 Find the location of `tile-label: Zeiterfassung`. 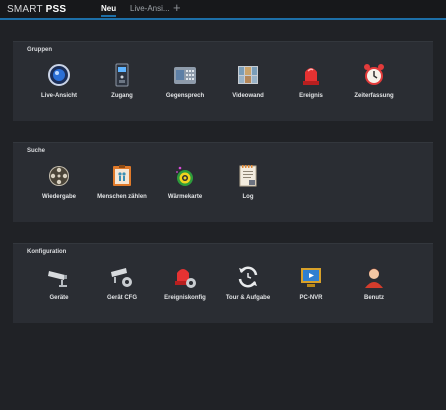

tile-label: Zeiterfassung is located at coordinates (374, 96).